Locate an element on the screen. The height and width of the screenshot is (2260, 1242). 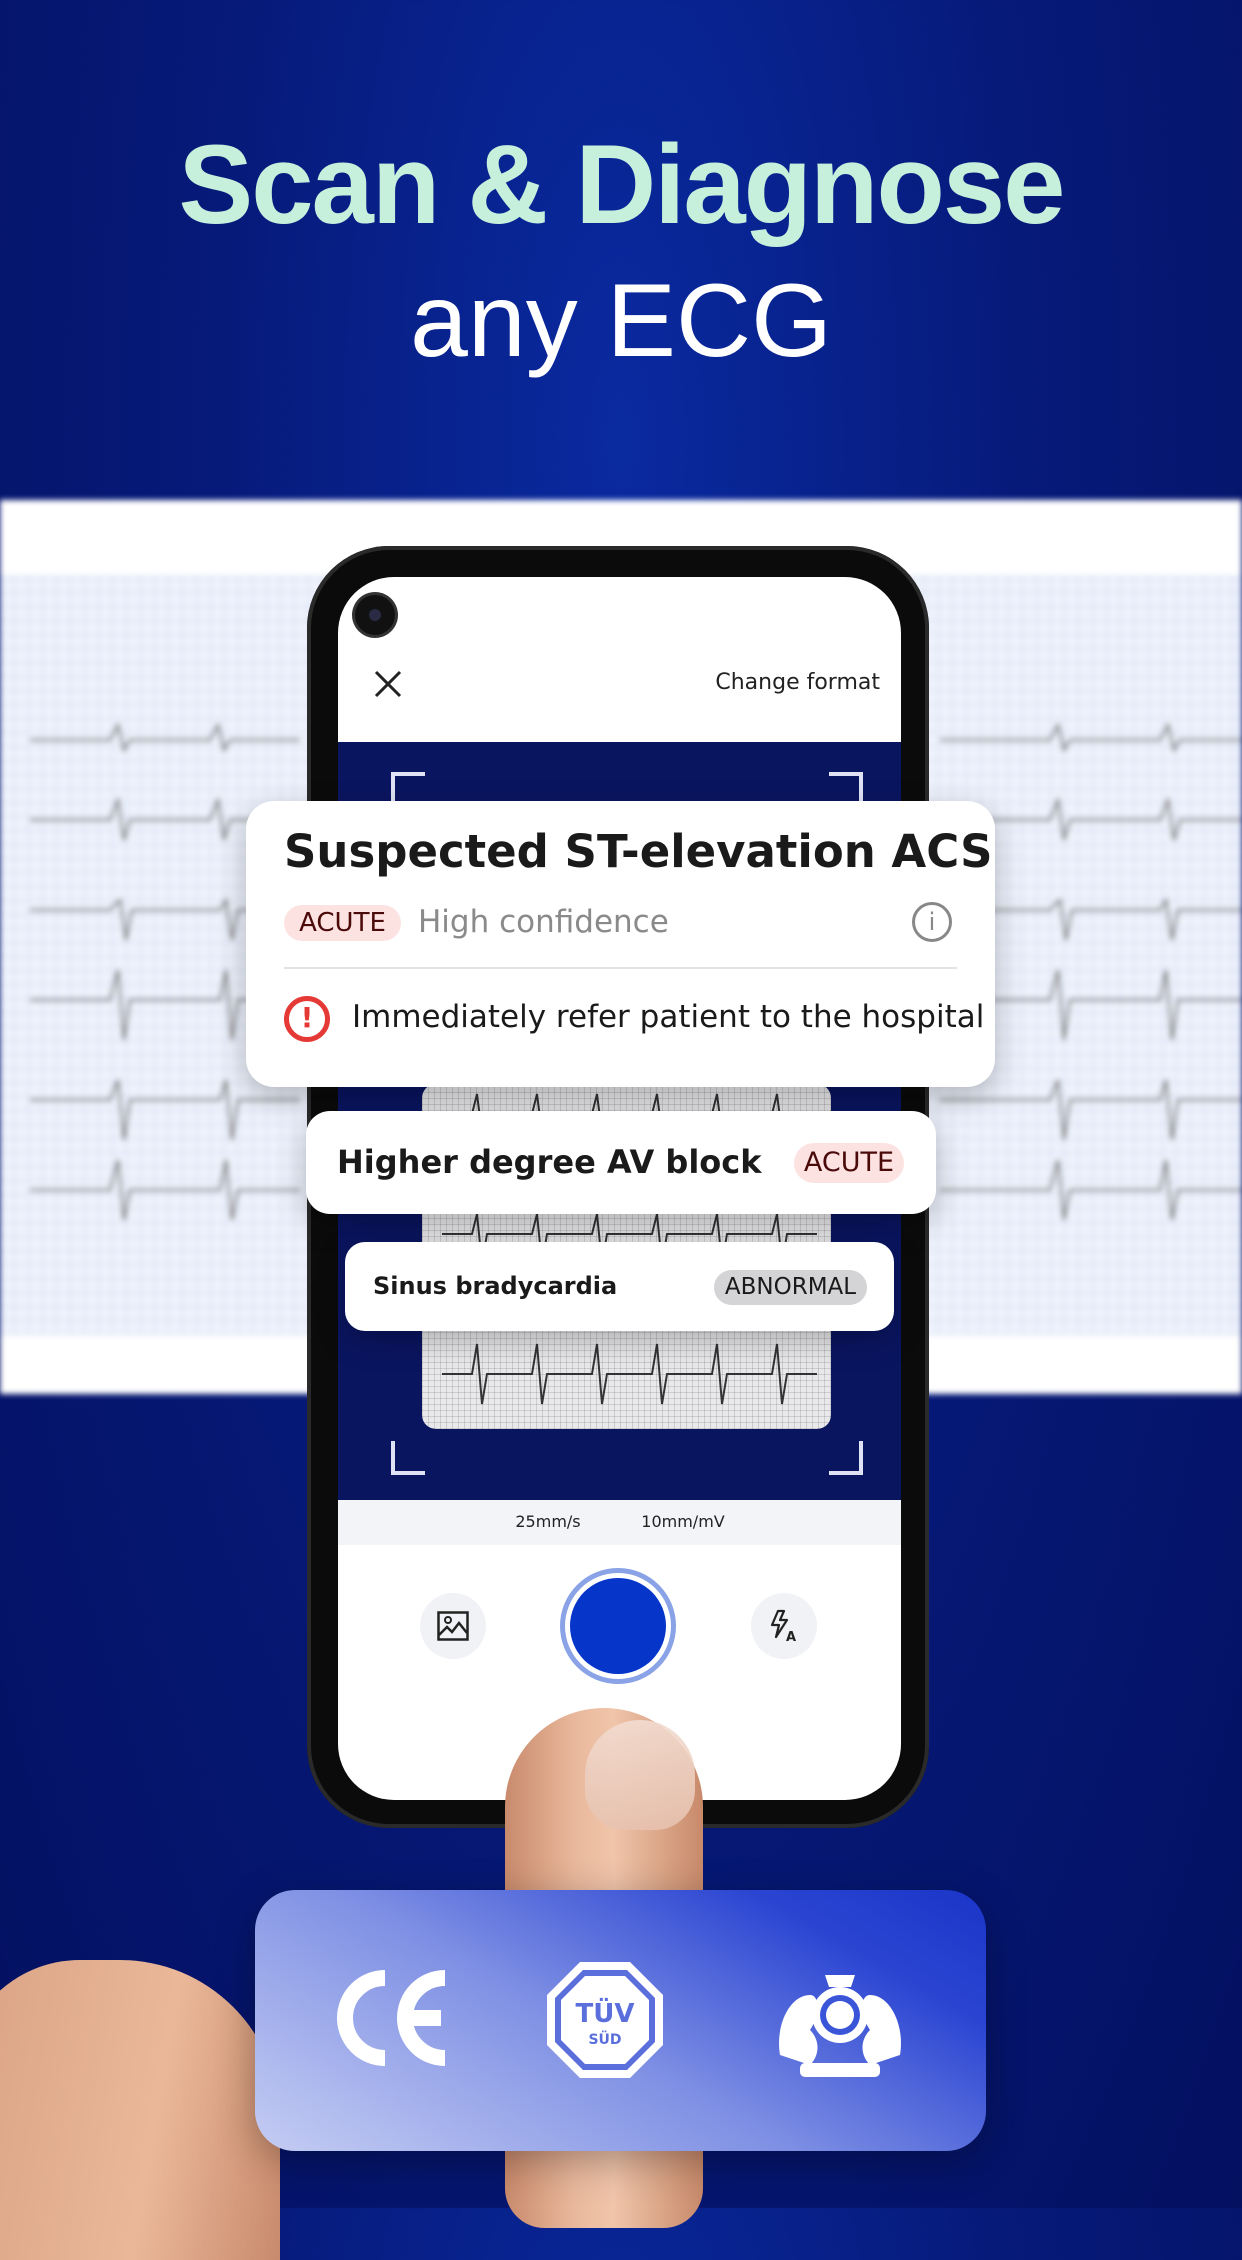
close-icon is located at coordinates (388, 684).